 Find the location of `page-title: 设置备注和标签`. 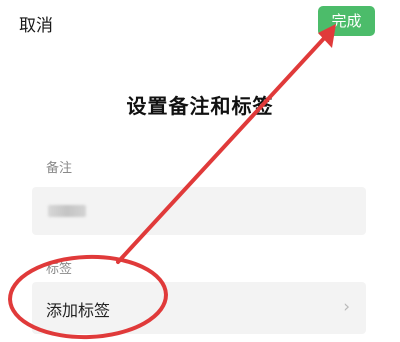

page-title: 设置备注和标签 is located at coordinates (200, 106).